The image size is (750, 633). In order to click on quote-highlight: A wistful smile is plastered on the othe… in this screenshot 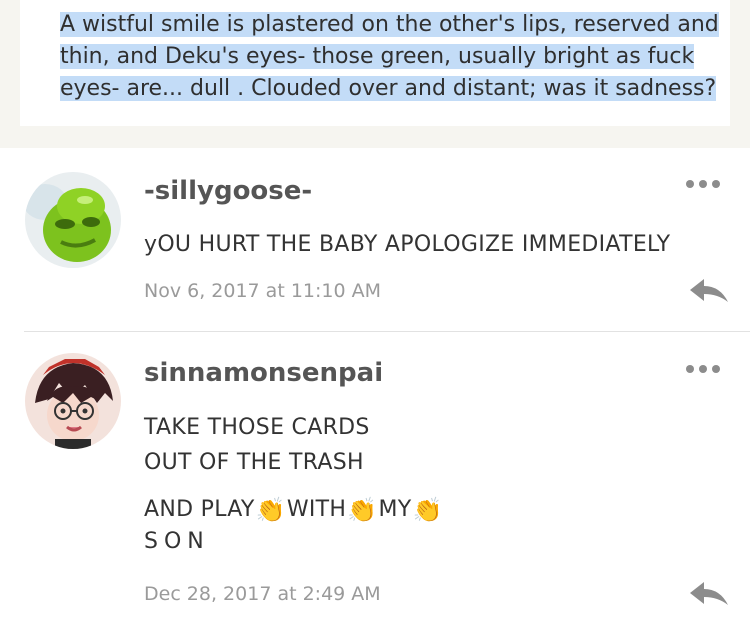, I will do `click(389, 56)`.